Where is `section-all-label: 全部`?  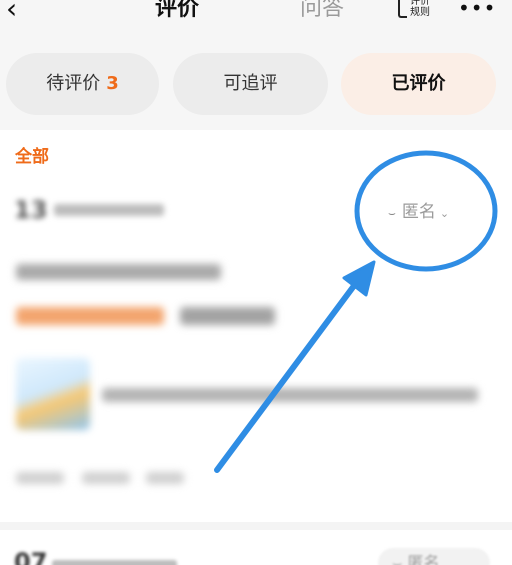
section-all-label: 全部 is located at coordinates (32, 157).